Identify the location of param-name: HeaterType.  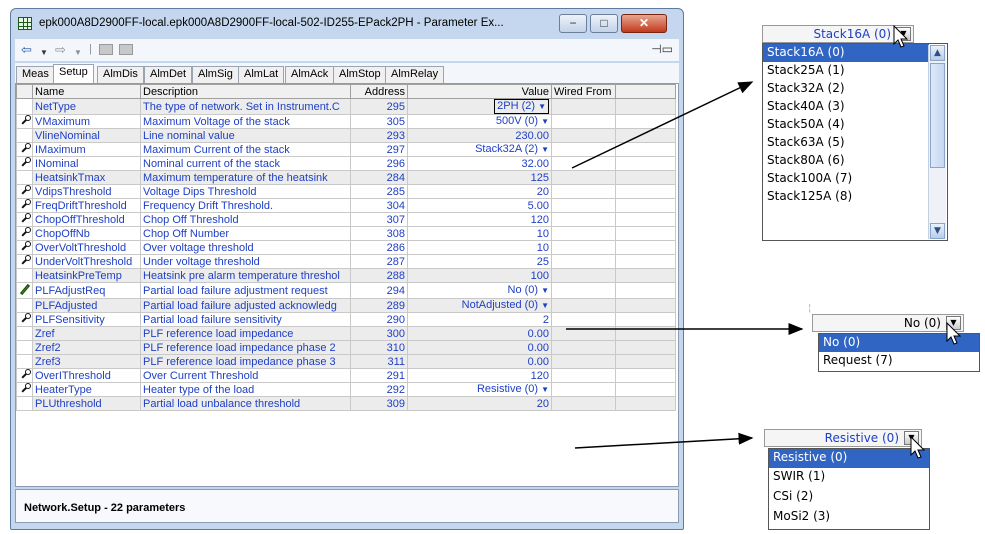
(86, 389).